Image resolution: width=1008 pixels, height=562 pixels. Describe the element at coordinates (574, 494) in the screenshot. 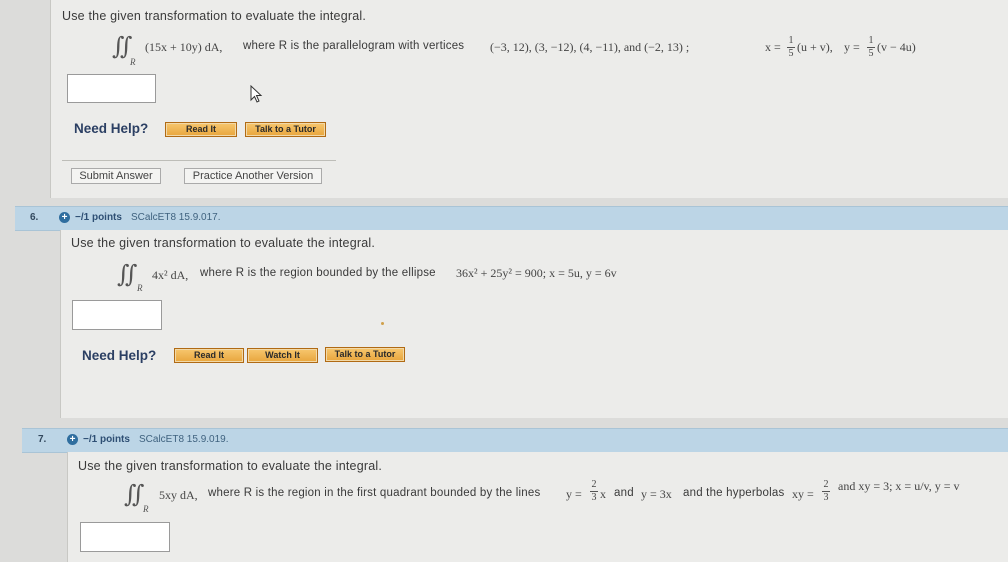

I see `q7-line1-prefix: y =` at that location.